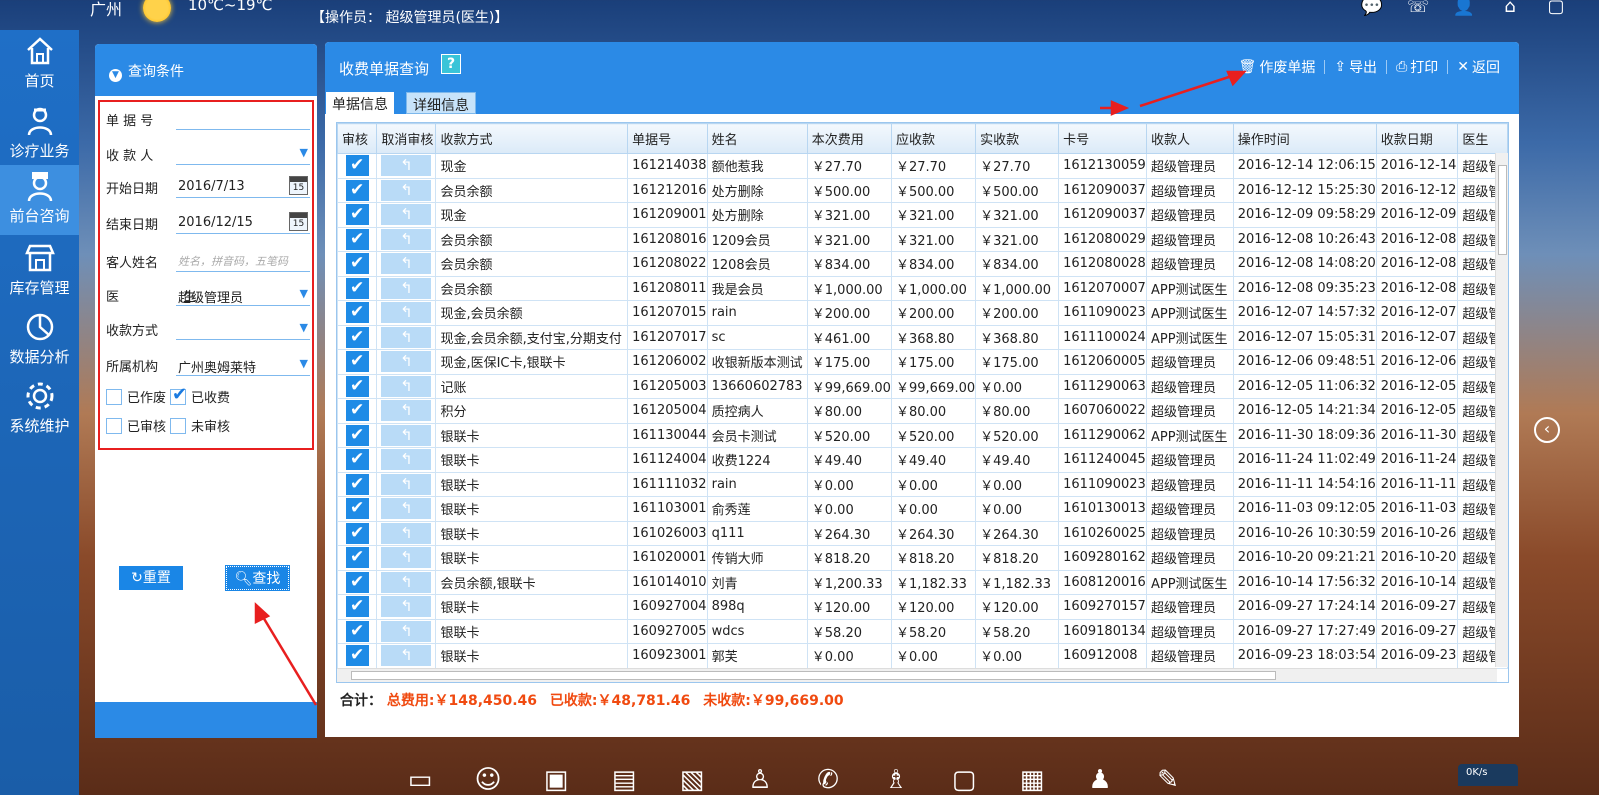 This screenshot has height=795, width=1599. What do you see at coordinates (1547, 430) in the screenshot?
I see `collapse-right-icon: ‹` at bounding box center [1547, 430].